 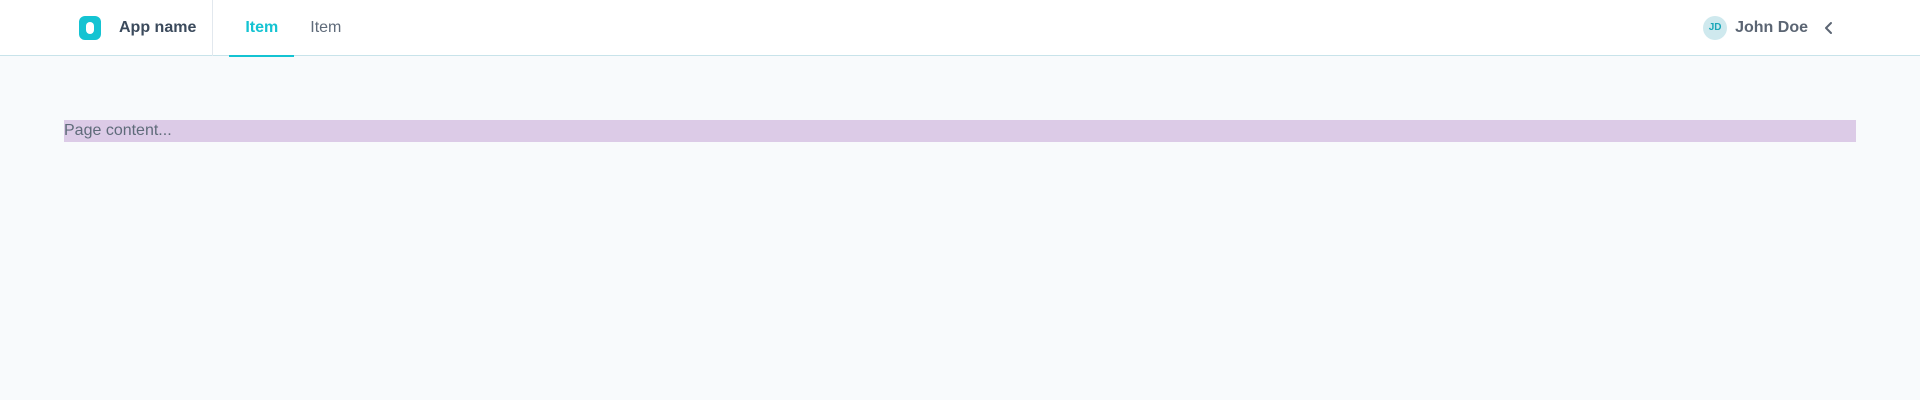 What do you see at coordinates (262, 28) in the screenshot?
I see `tab-item-1: Item` at bounding box center [262, 28].